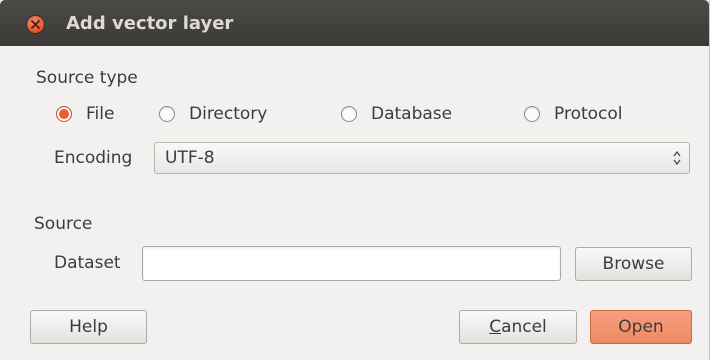  I want to click on radio-protocol: Protocol, so click(573, 114).